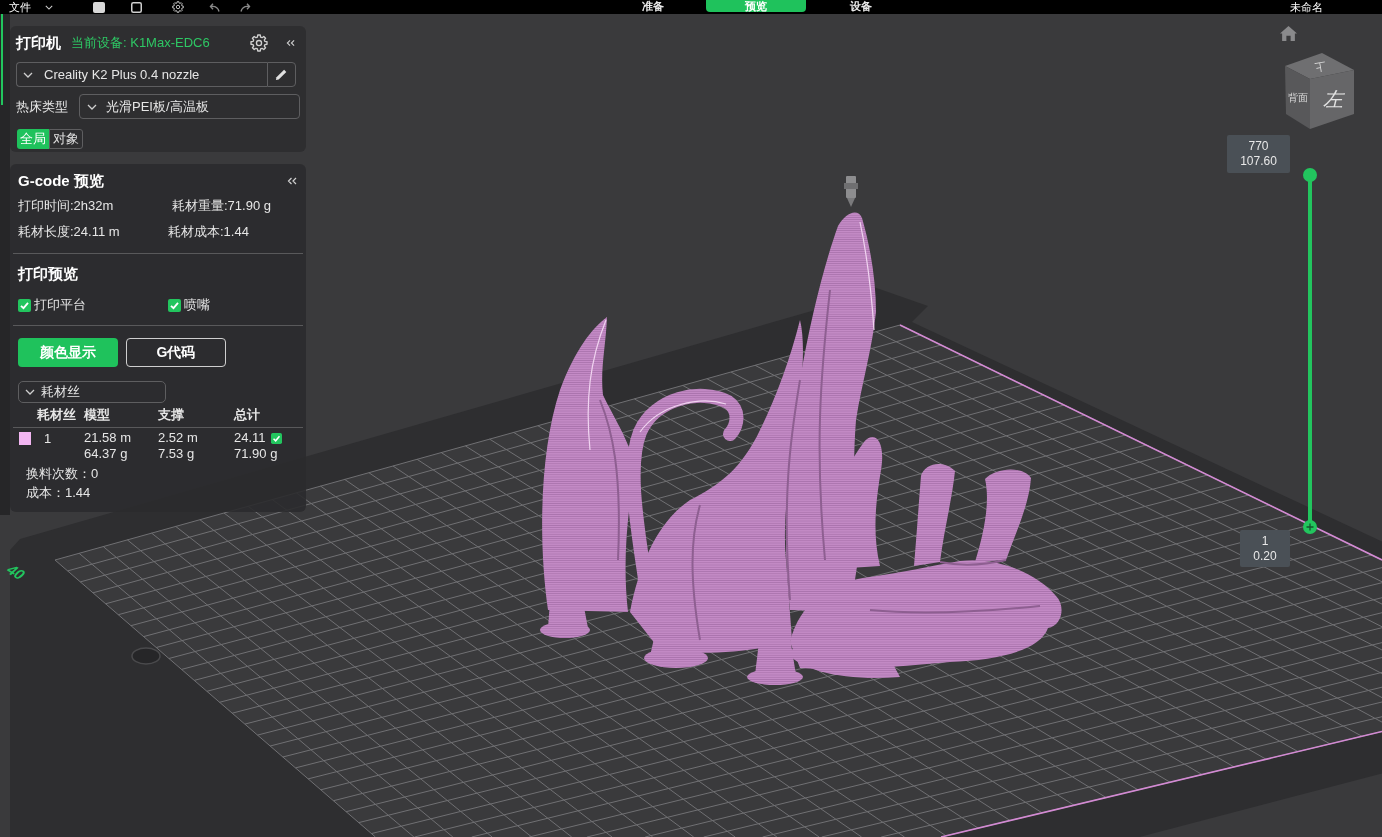  I want to click on stat-text: 耗材成本:1.44, so click(208, 232).